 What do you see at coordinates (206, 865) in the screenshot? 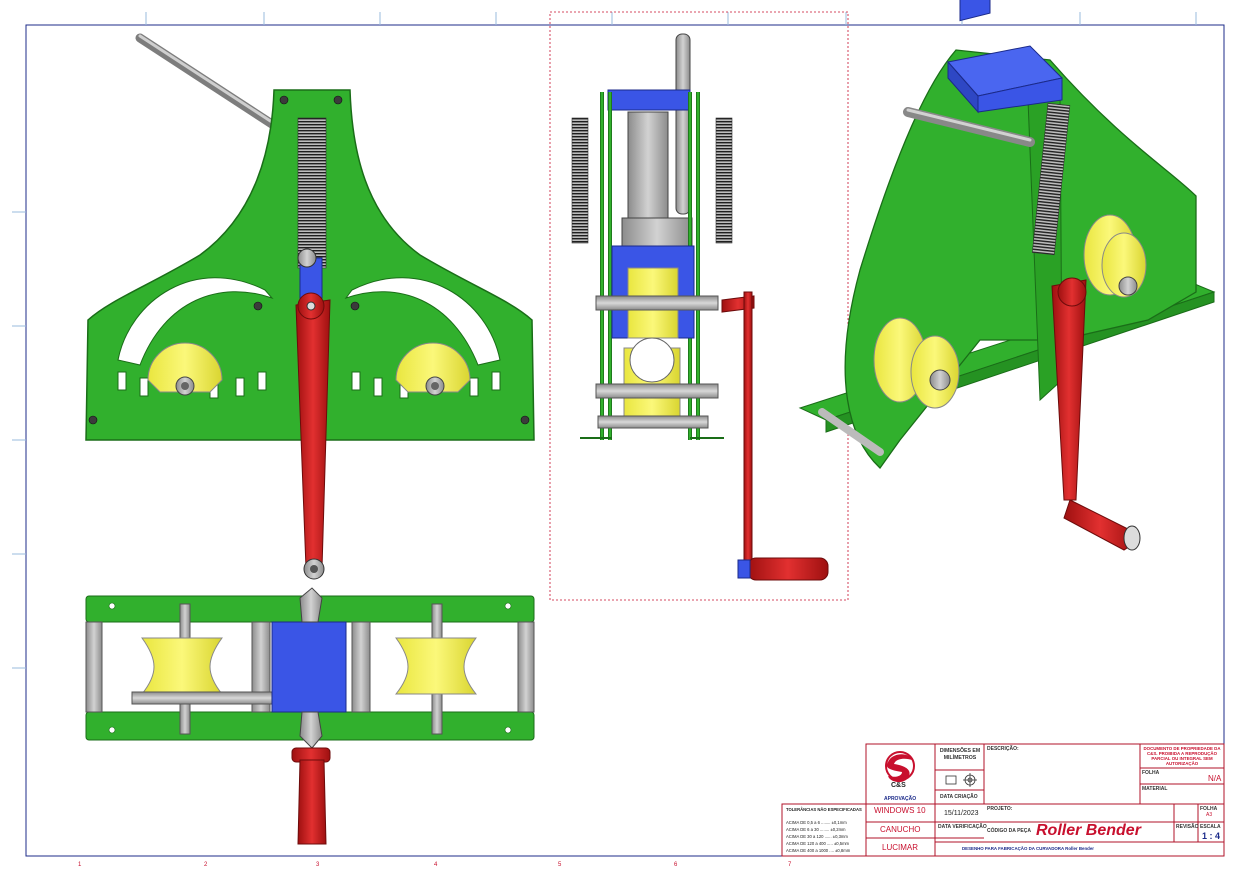
I see `zone-2: 2` at bounding box center [206, 865].